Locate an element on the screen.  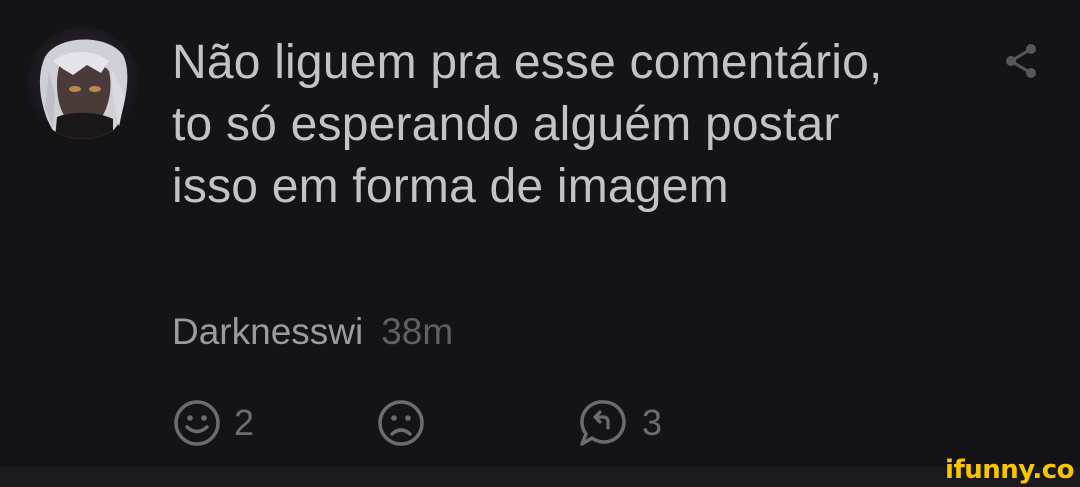
comment-meta: Darknesswi 38m is located at coordinates (312, 332).